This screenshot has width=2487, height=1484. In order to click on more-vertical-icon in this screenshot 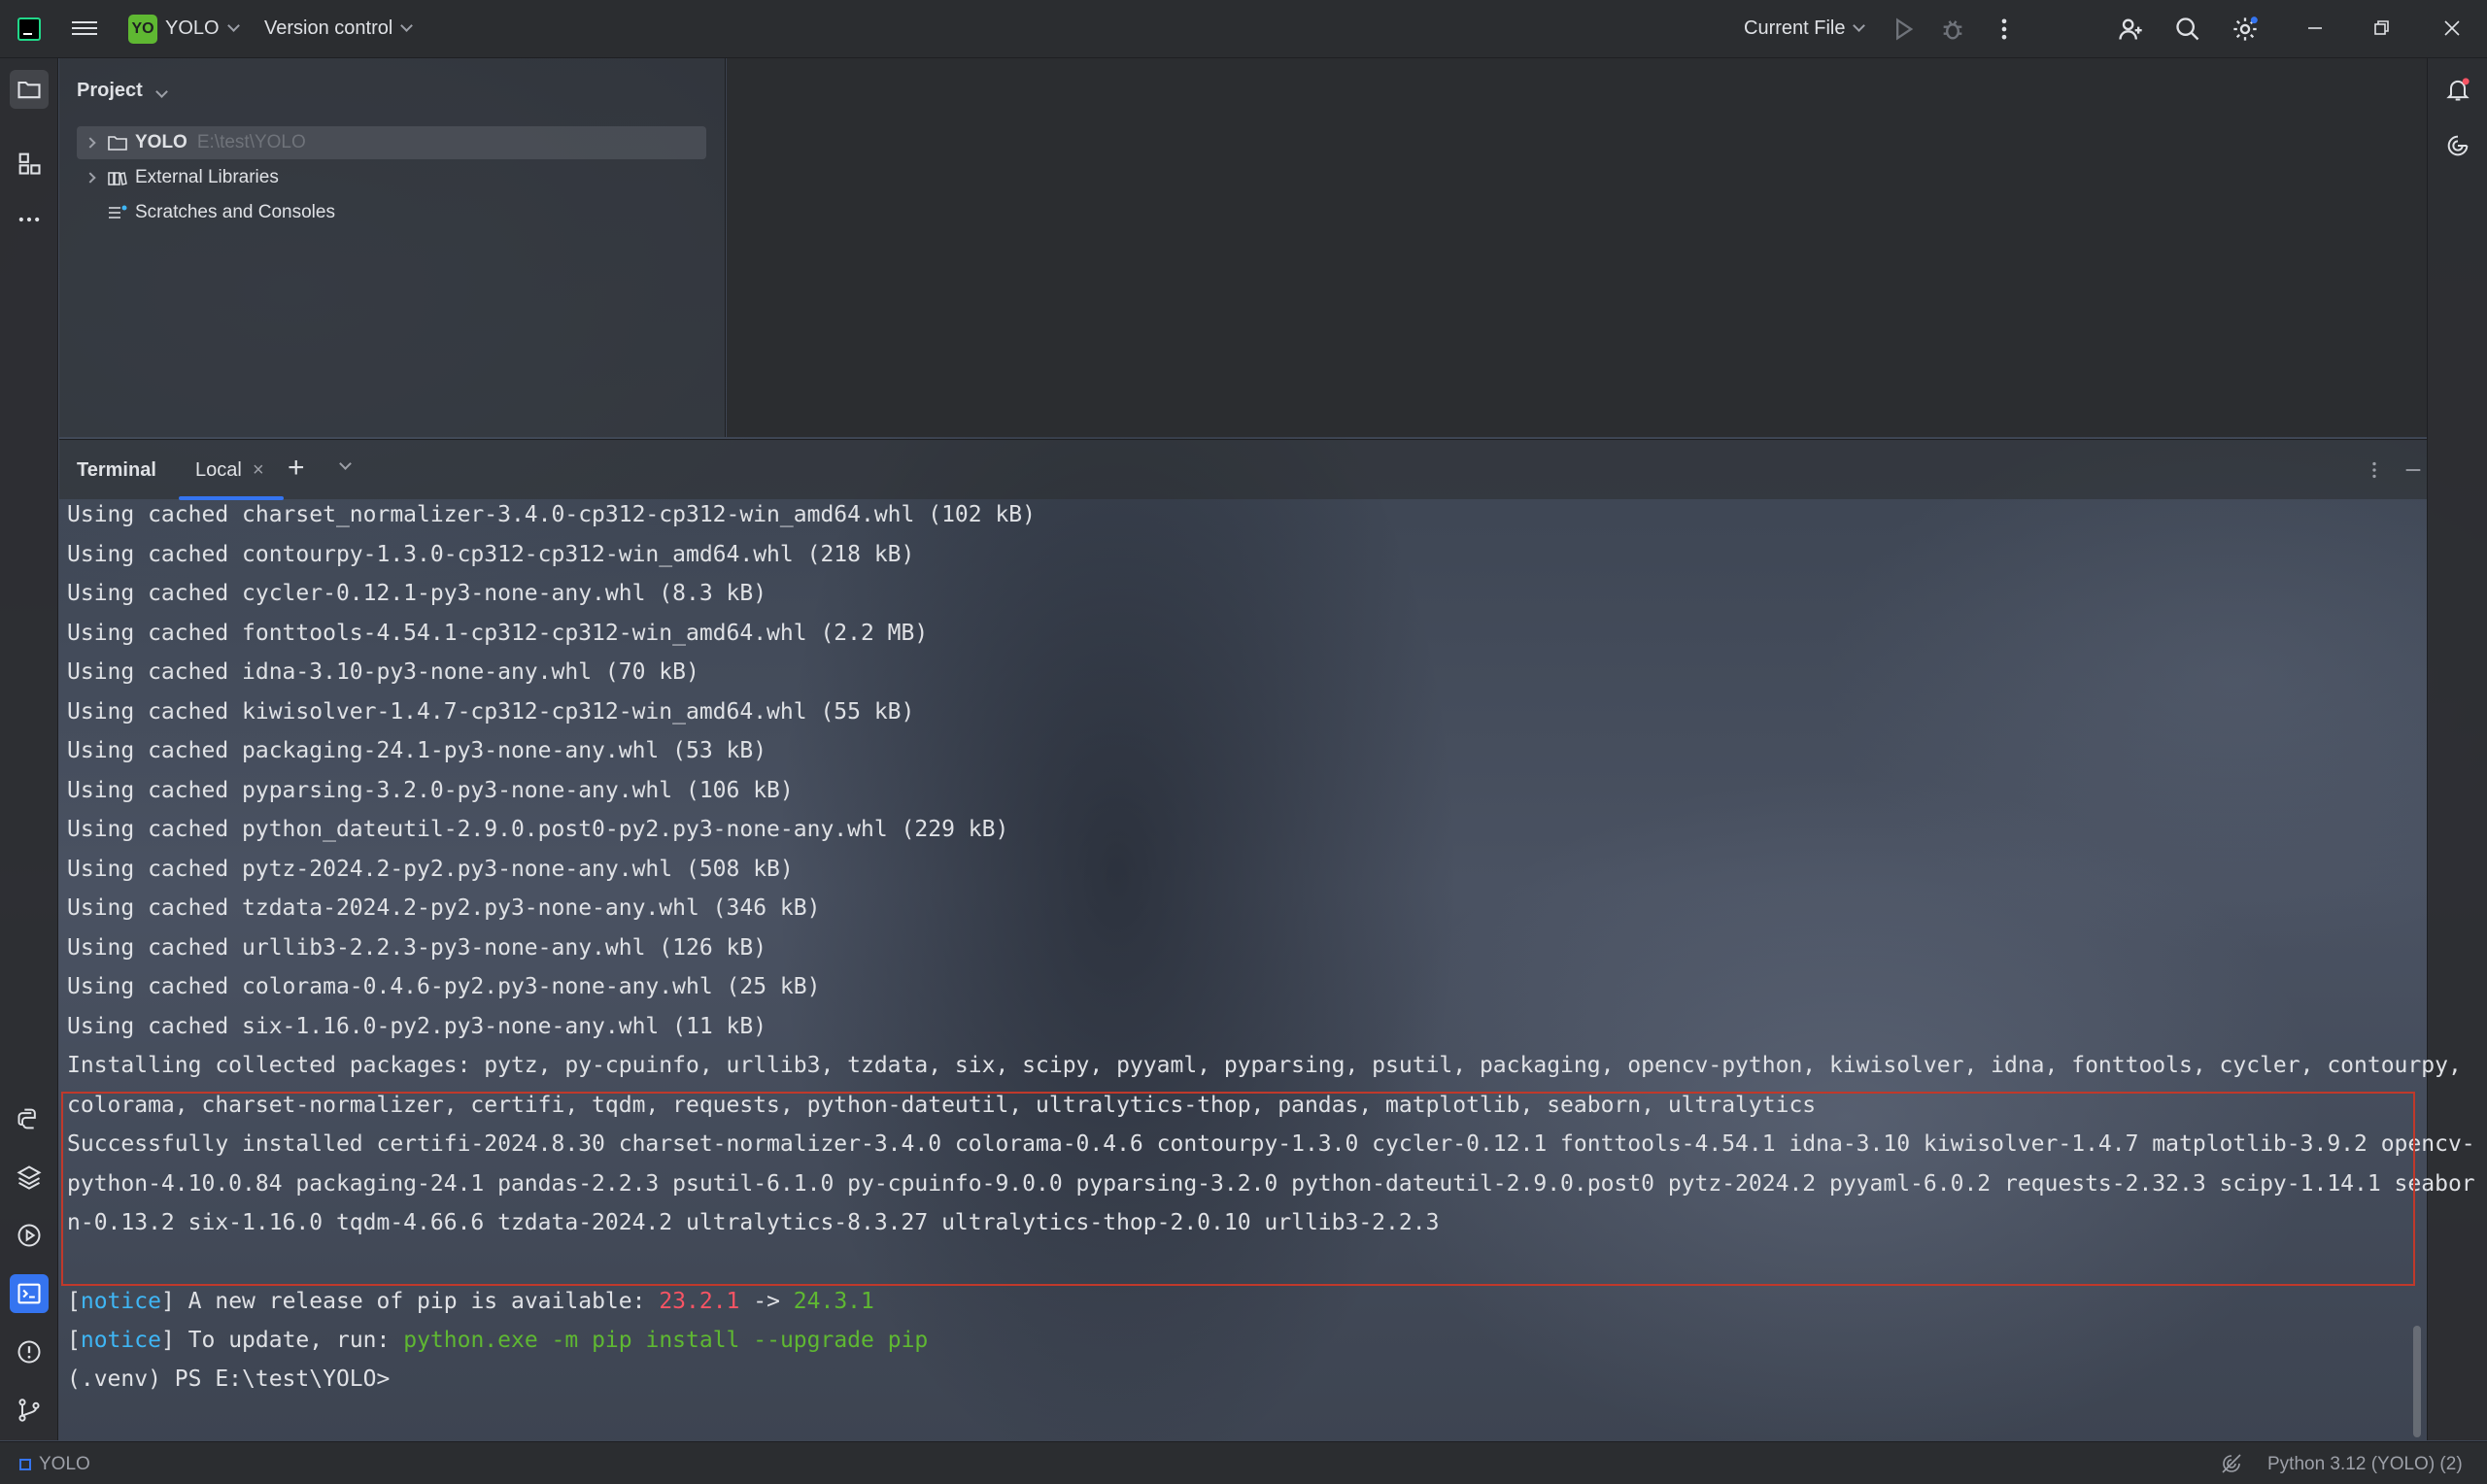, I will do `click(2374, 470)`.